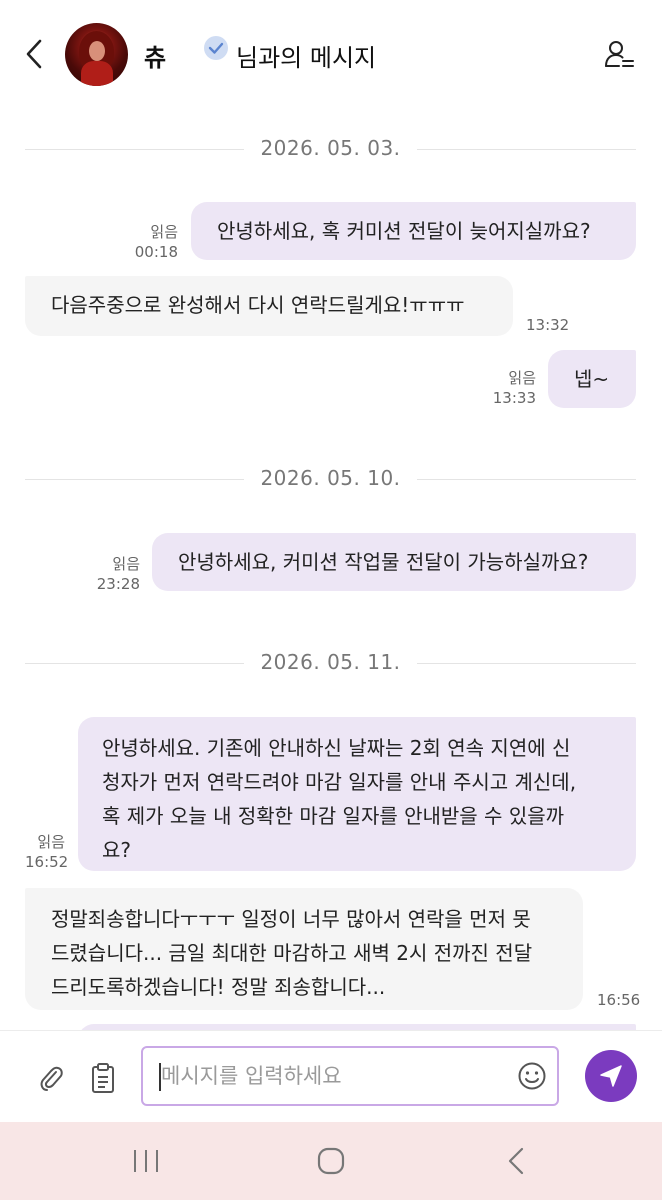 The image size is (662, 1200). Describe the element at coordinates (413, 231) in the screenshot. I see `message-bubble-outgoing: 안녕하세요, 혹 커미션 전달이 늦어지실까요?` at that location.